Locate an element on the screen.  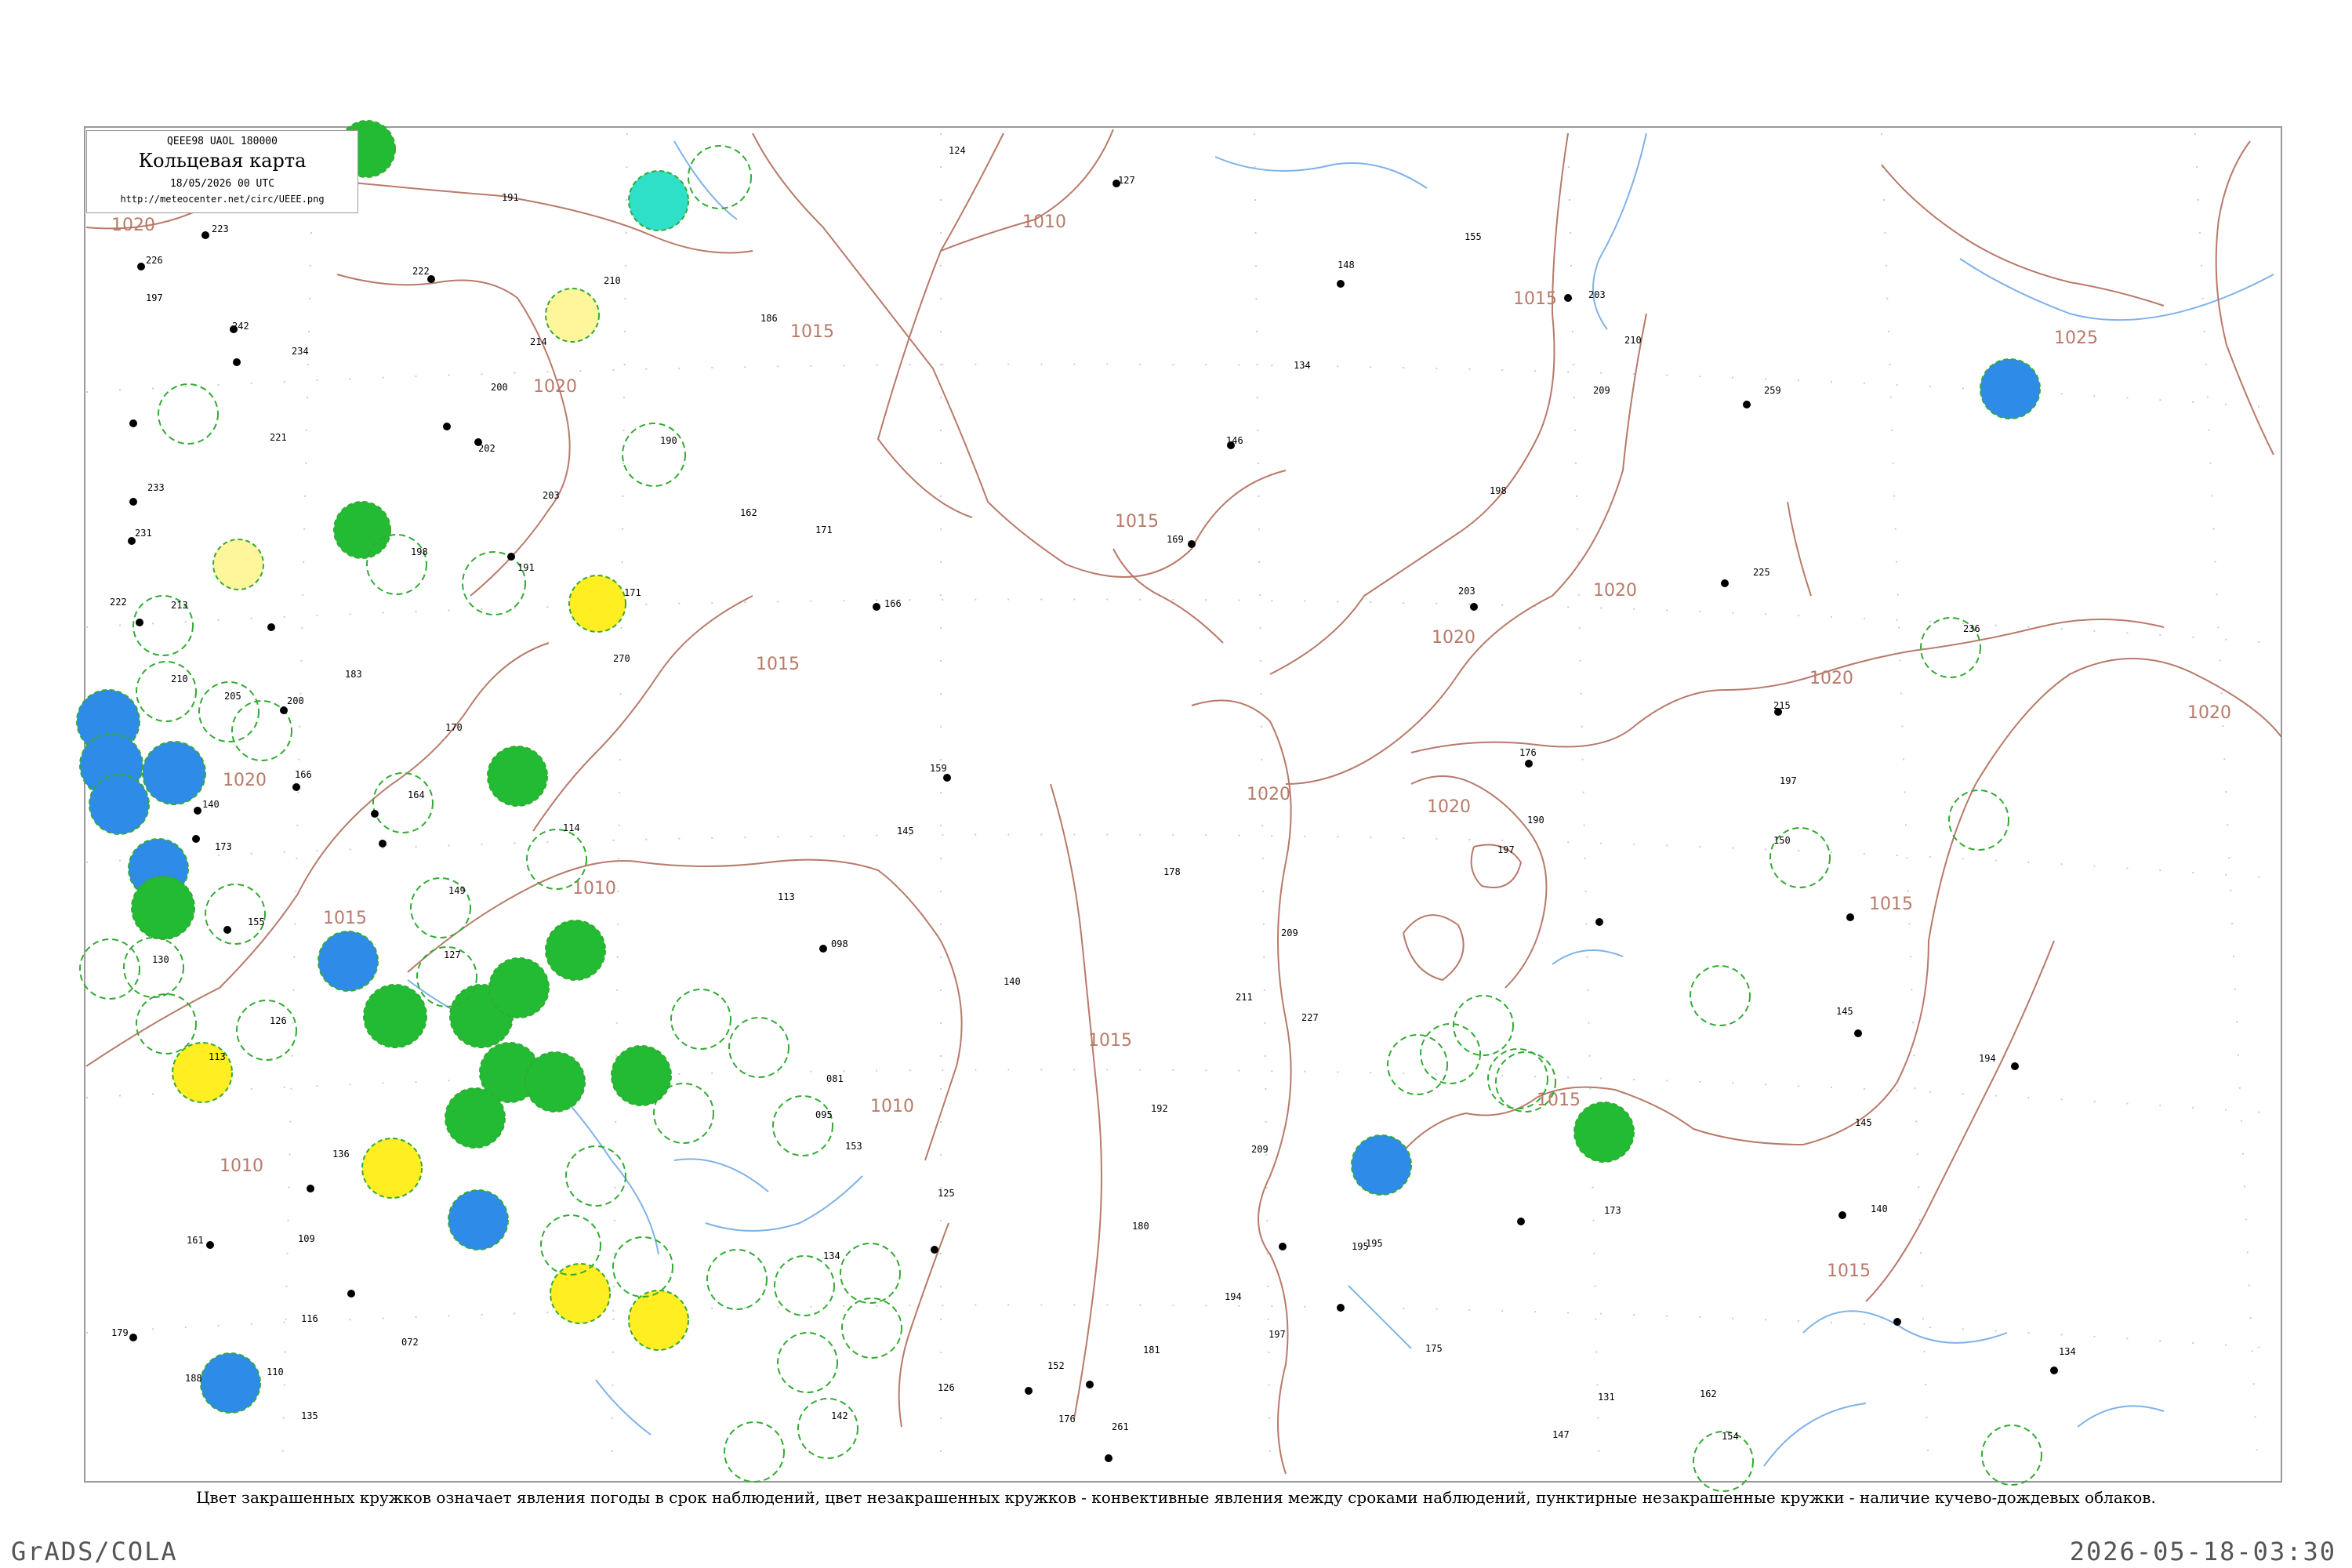
station-number: 140 is located at coordinates (1012, 981).